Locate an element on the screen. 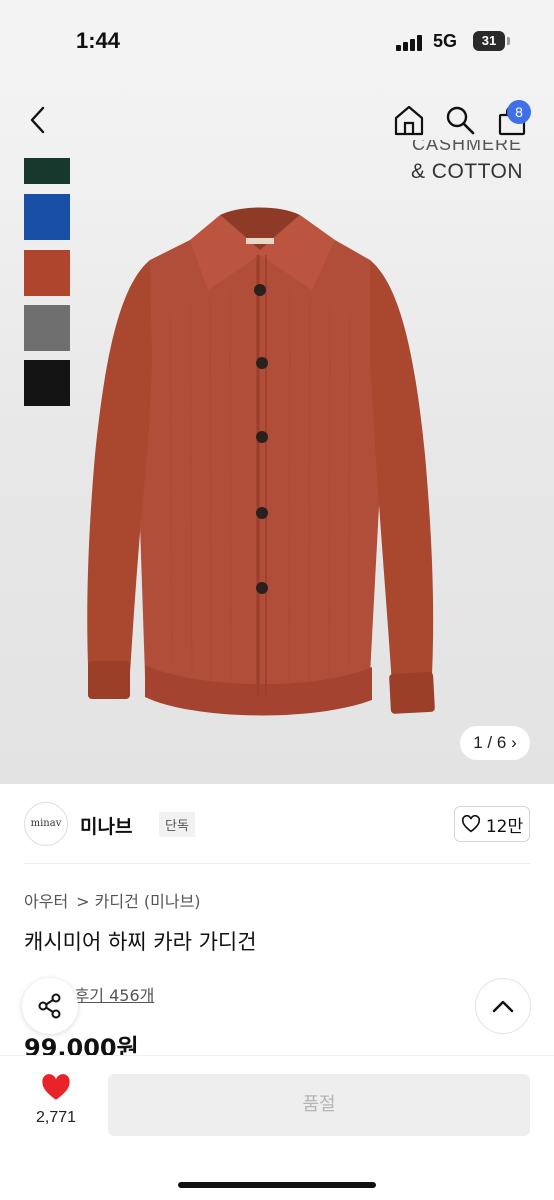 The width and height of the screenshot is (554, 1200). image-page-counter: 1 / 6 › is located at coordinates (495, 743).